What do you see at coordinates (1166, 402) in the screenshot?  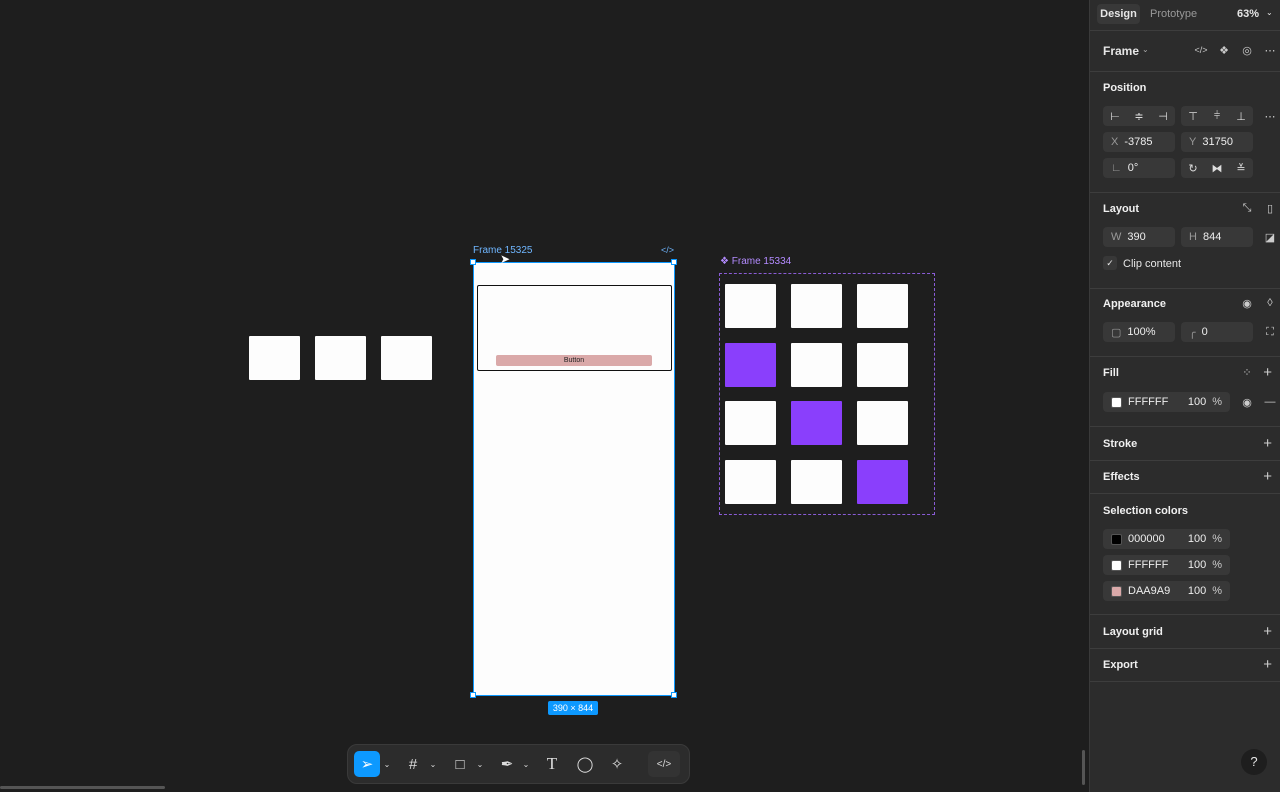 I see `fill-color-input: FFFFFF 100%` at bounding box center [1166, 402].